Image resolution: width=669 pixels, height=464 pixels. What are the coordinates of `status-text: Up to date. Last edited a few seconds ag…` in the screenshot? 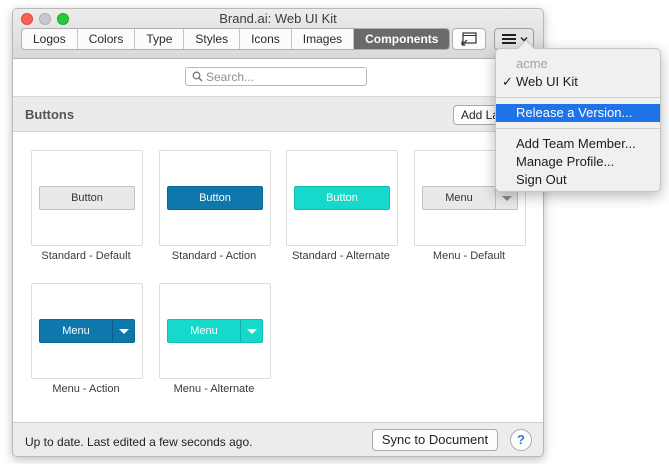 It's located at (139, 442).